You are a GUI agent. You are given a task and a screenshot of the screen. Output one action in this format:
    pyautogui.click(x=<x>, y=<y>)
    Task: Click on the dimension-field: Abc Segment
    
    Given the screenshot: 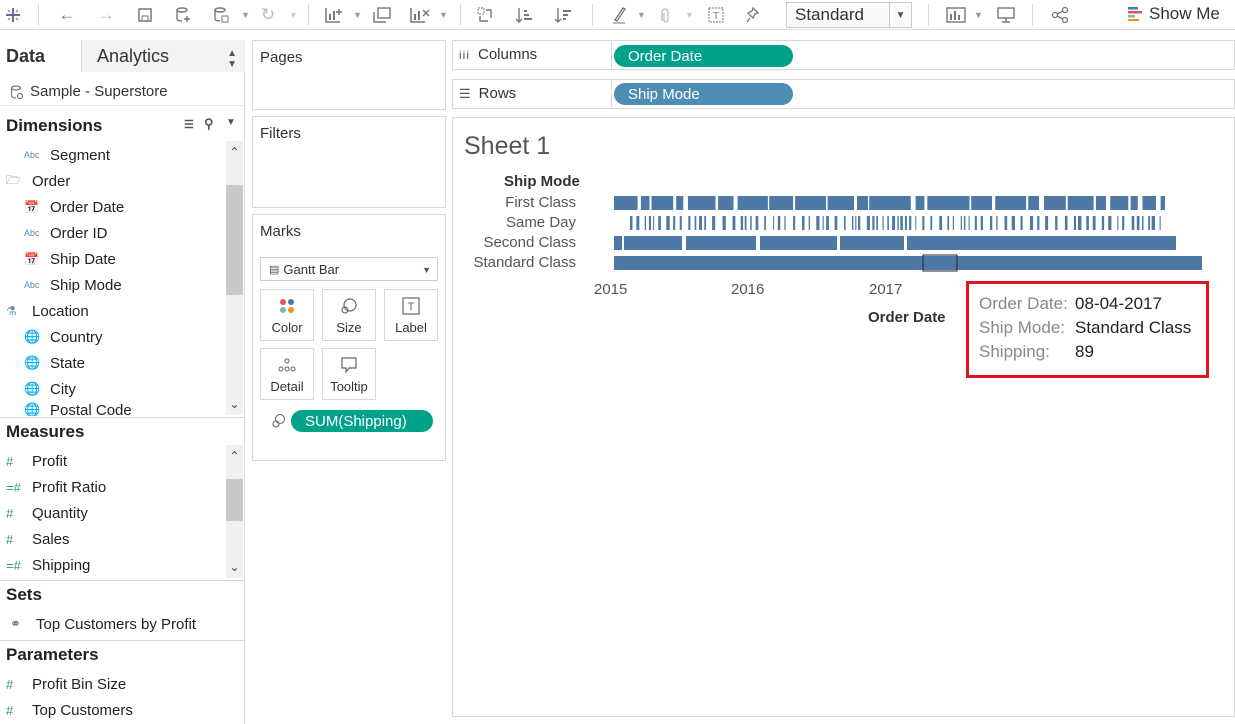 What is the action you would take?
    pyautogui.click(x=67, y=155)
    